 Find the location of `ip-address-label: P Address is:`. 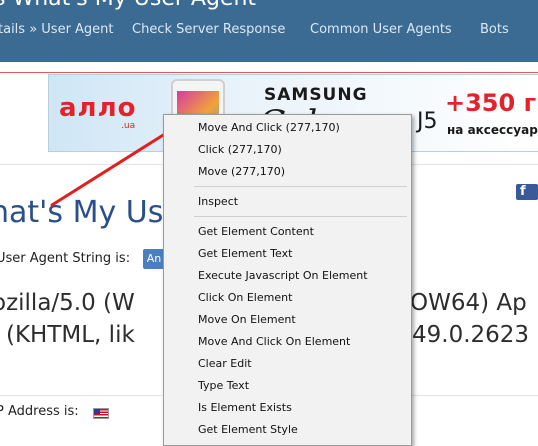

ip-address-label: P Address is: is located at coordinates (39, 411).